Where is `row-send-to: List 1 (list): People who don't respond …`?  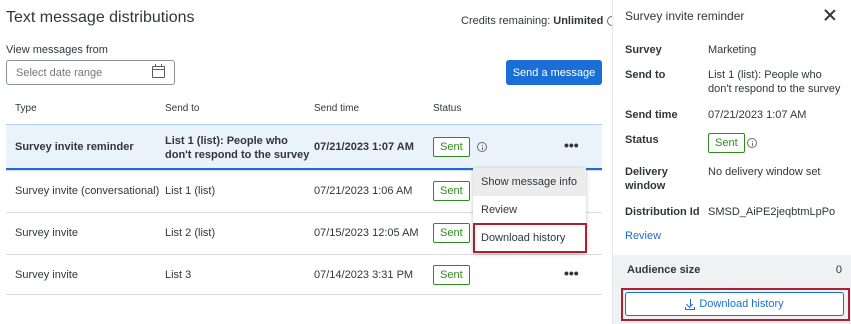 row-send-to: List 1 (list): People who don't respond … is located at coordinates (237, 148).